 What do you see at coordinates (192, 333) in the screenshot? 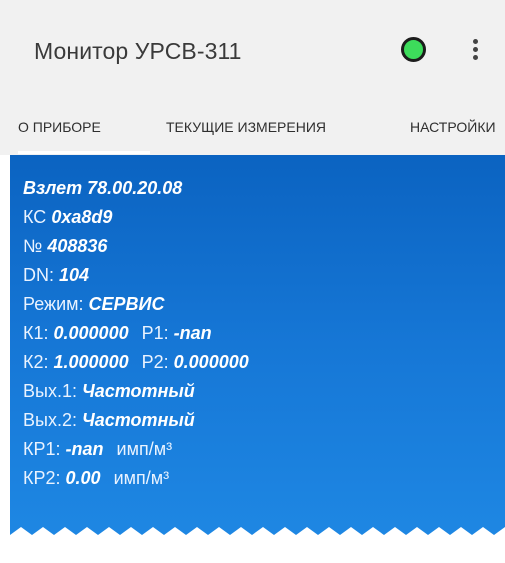
I see `p1-value: -nan` at bounding box center [192, 333].